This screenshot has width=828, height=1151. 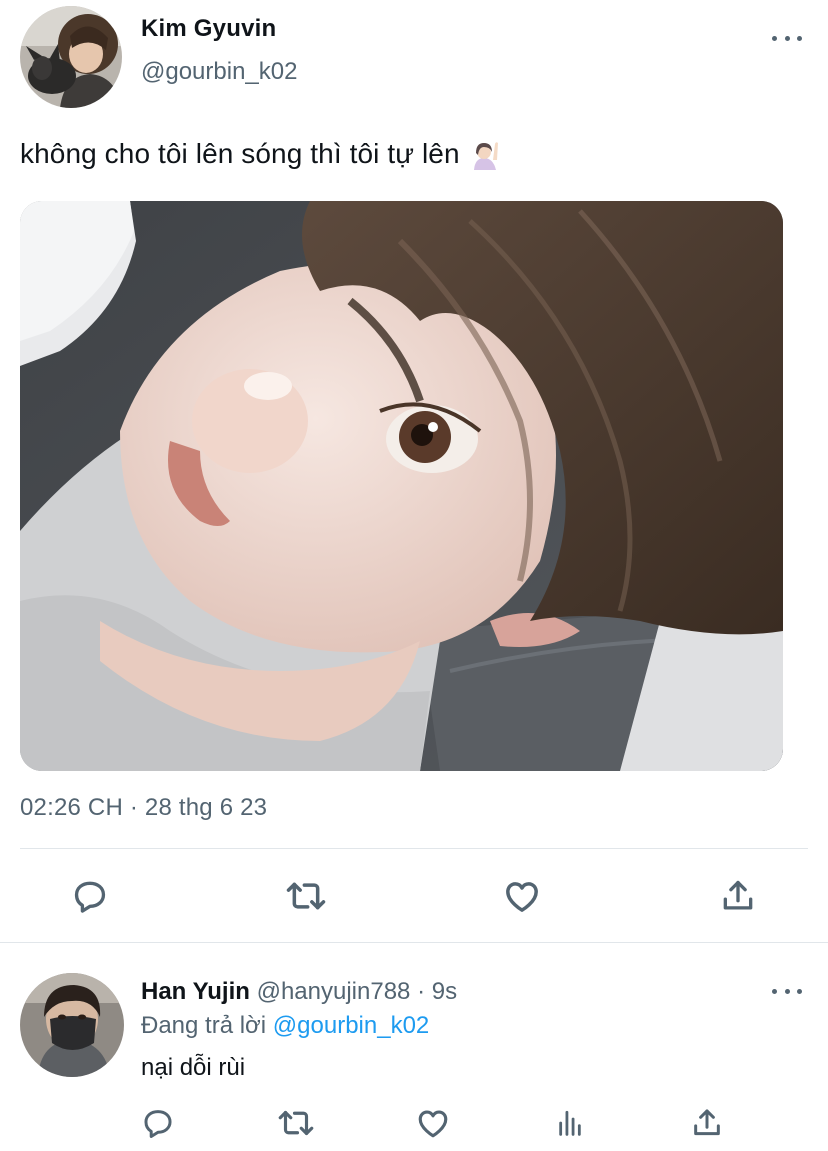 What do you see at coordinates (351, 1025) in the screenshot?
I see `replying-to-link: @gourbin_k02` at bounding box center [351, 1025].